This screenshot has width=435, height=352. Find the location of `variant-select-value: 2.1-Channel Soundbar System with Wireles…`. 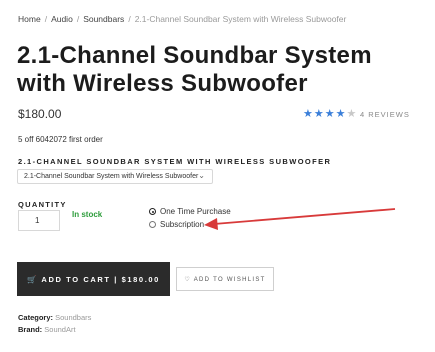

variant-select-value: 2.1-Channel Soundbar System with Wireles… is located at coordinates (111, 176).